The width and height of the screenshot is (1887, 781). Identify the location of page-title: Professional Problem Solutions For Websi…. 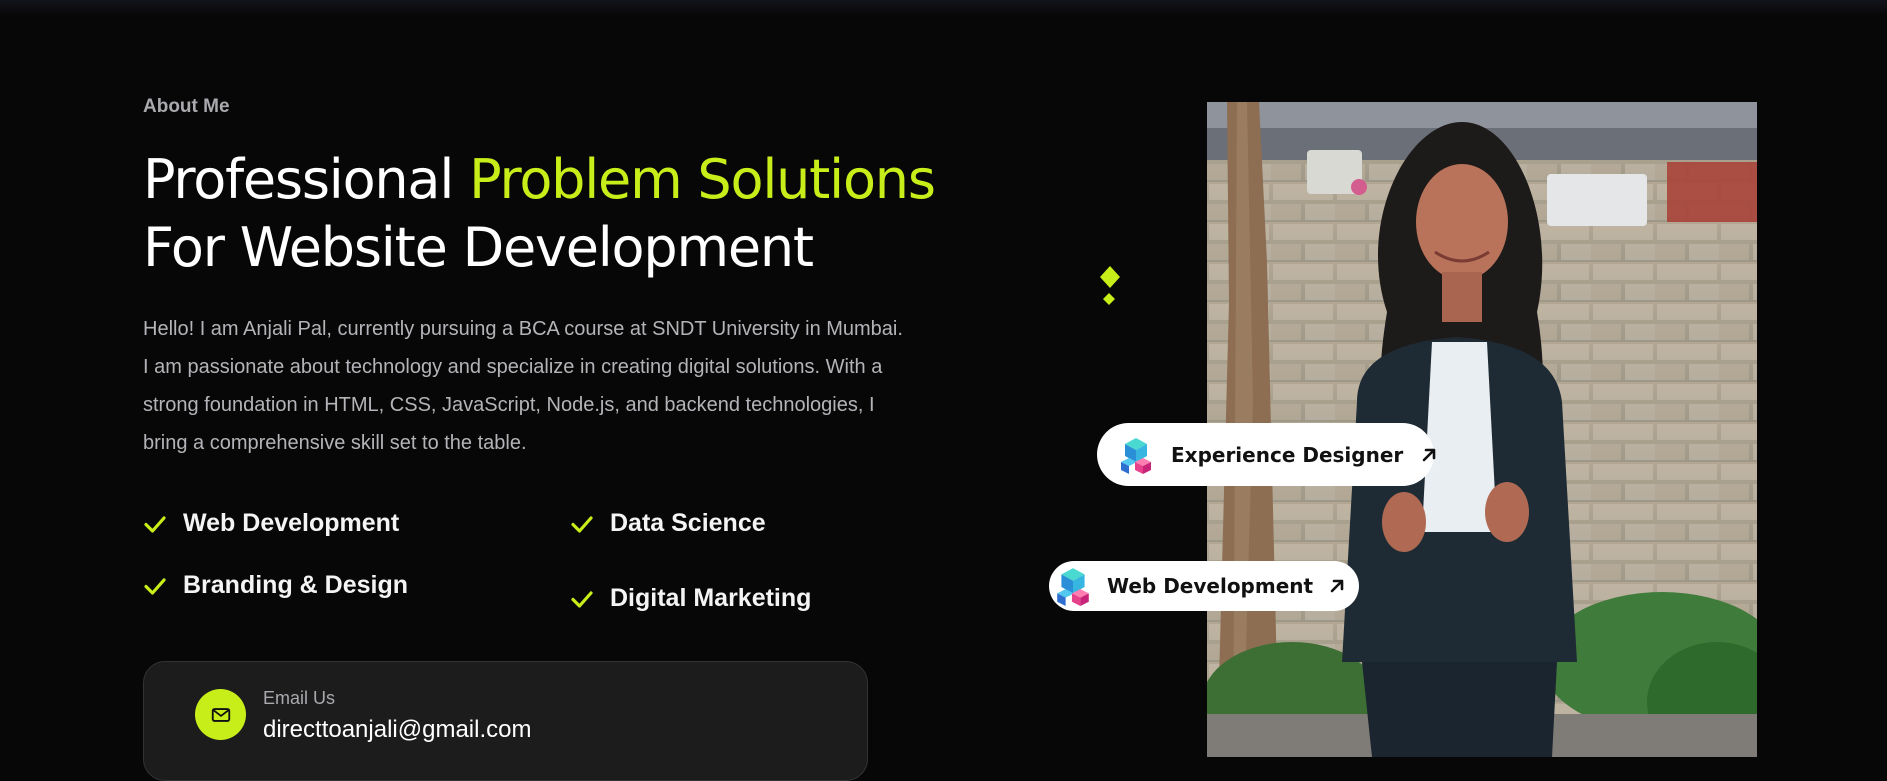
(593, 214).